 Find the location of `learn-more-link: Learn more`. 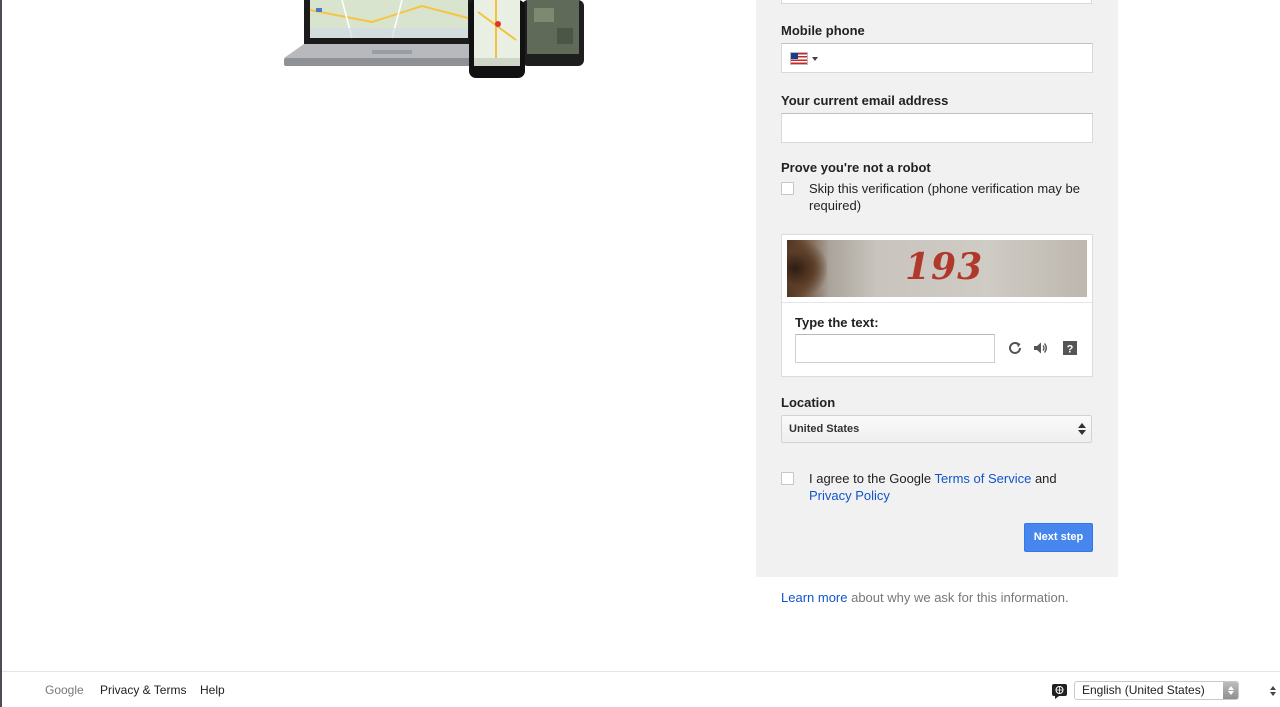

learn-more-link: Learn more is located at coordinates (814, 597).